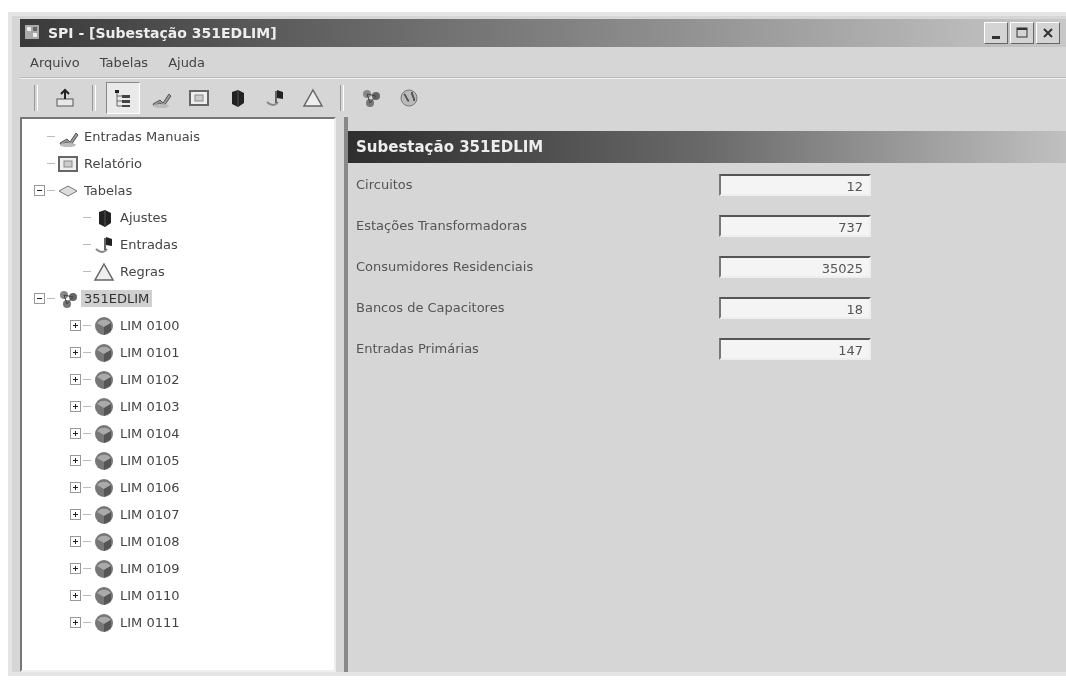  Describe the element at coordinates (144, 217) in the screenshot. I see `tree-item: Ajustes` at that location.